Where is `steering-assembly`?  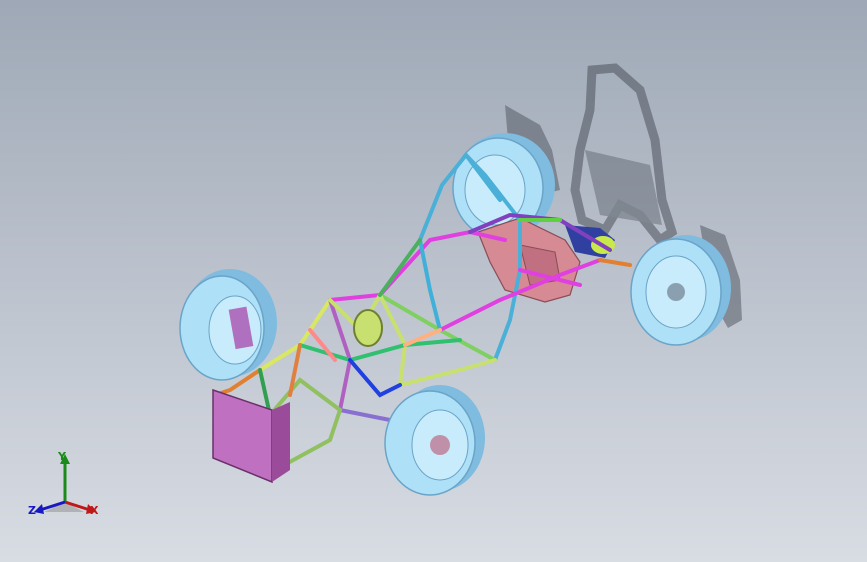
steering-assembly is located at coordinates (368, 328).